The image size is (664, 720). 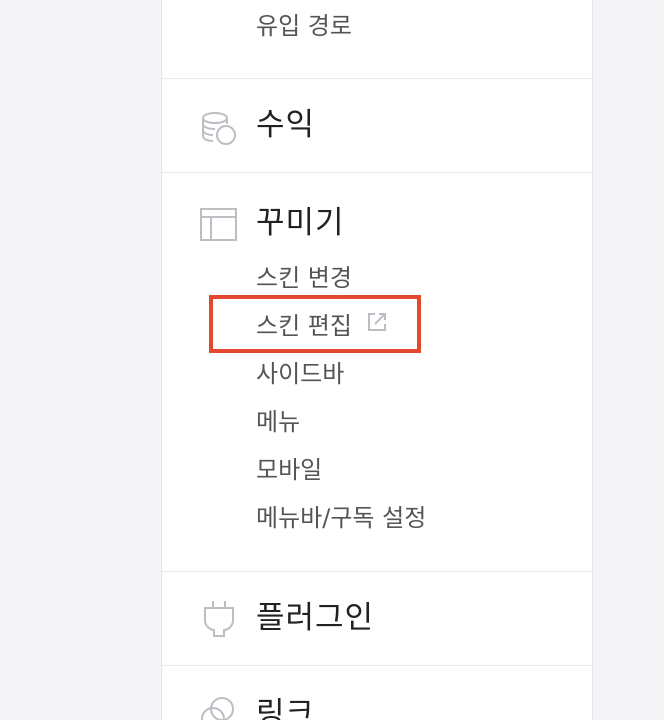 I want to click on sidebar-item-menu: 메뉴, so click(x=278, y=422).